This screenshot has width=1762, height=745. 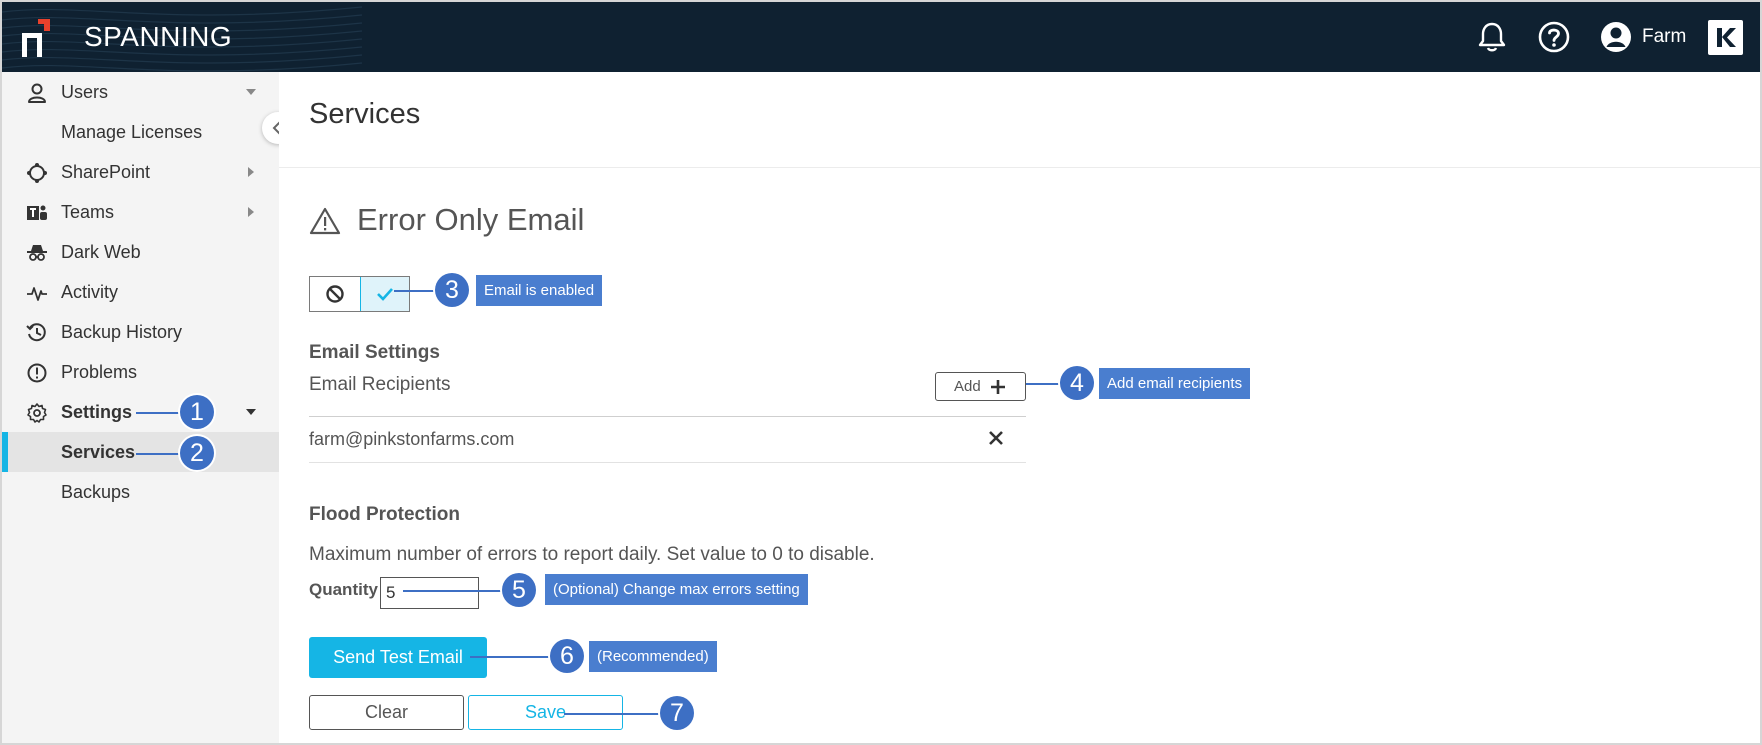 I want to click on email-recipients-label: Email Recipients, so click(x=380, y=384).